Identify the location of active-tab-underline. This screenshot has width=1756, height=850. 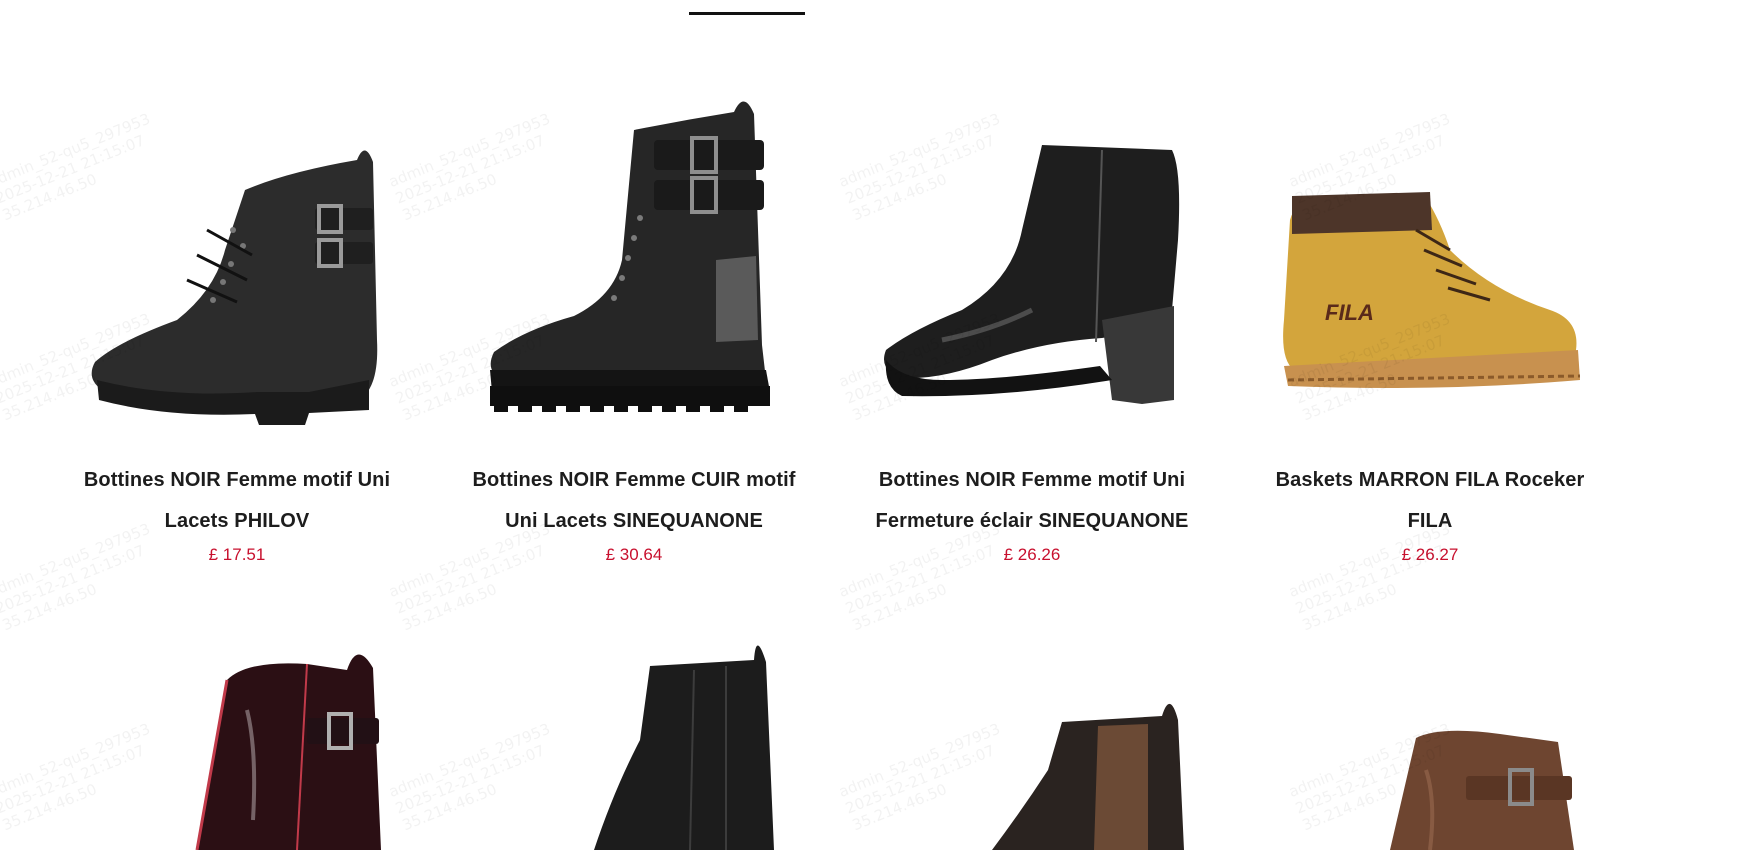
(747, 13).